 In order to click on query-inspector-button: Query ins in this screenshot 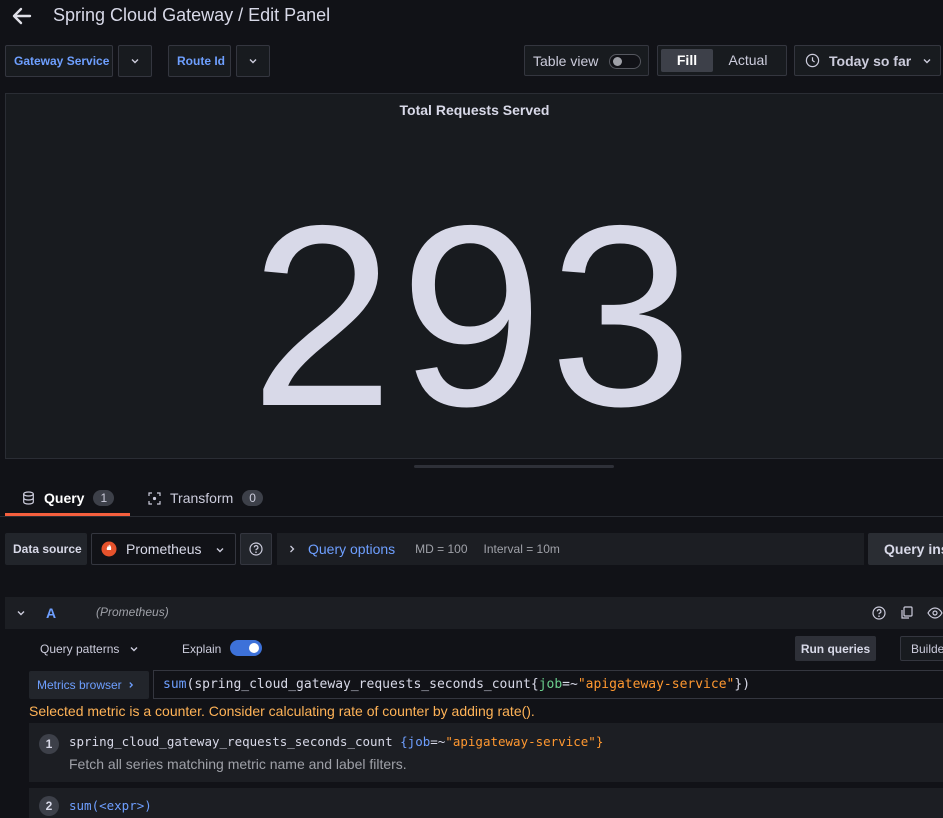, I will do `click(905, 549)`.